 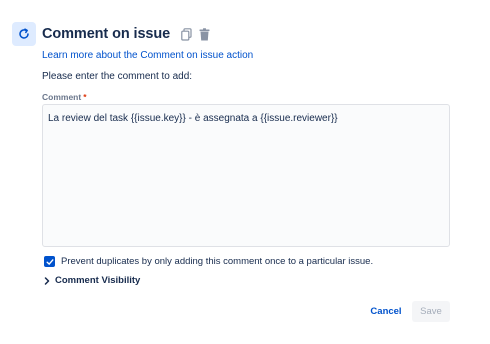 What do you see at coordinates (117, 76) in the screenshot?
I see `instructions-text: Please enter the comment to add:` at bounding box center [117, 76].